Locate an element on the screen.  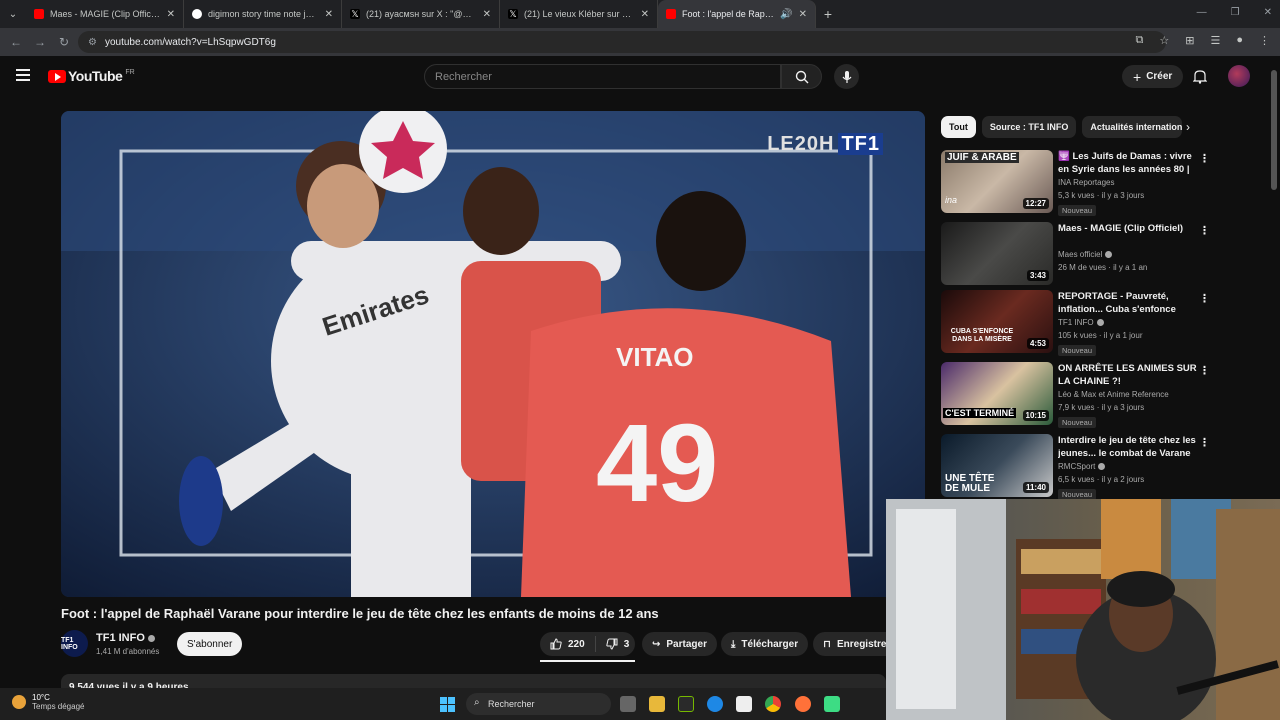
close-window-icon: ✕ is located at coordinates (1268, 12).